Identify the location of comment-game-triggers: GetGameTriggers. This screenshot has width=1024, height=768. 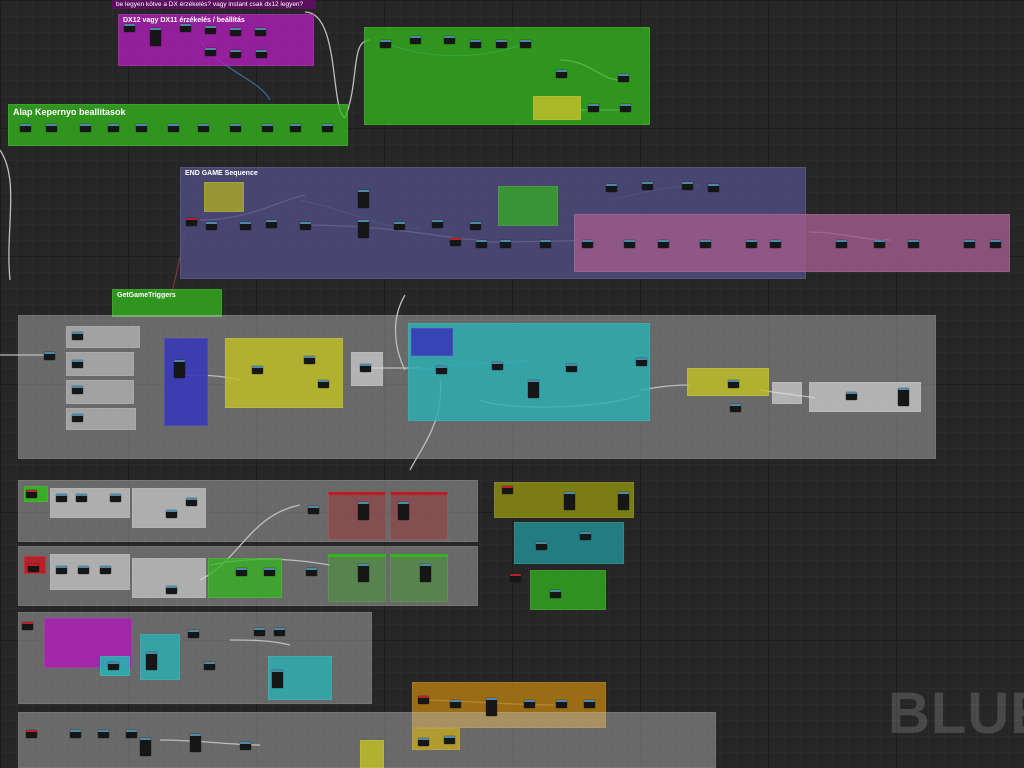
(167, 303).